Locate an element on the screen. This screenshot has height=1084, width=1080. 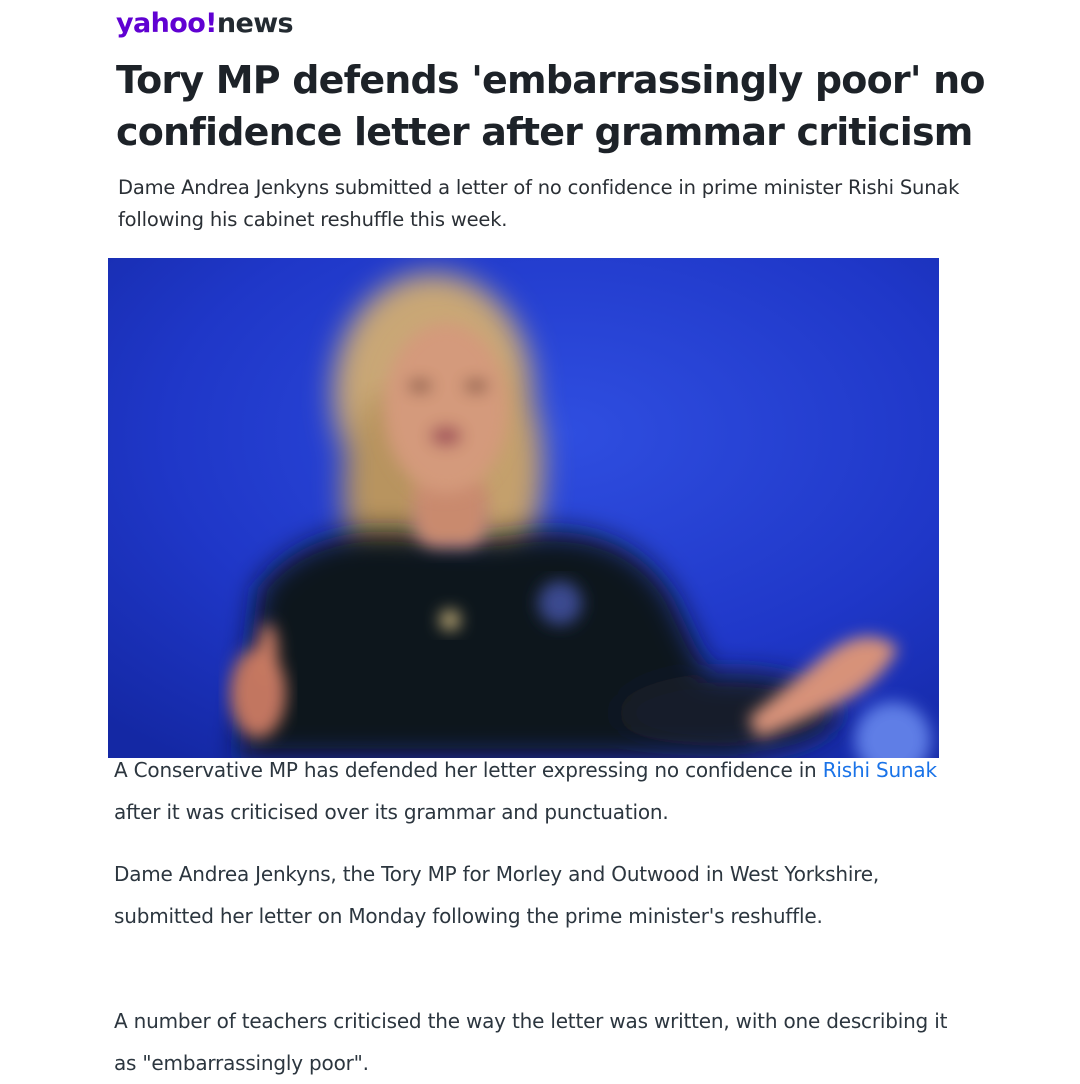
rishi-sunak-link: Rishi Sunak is located at coordinates (880, 770).